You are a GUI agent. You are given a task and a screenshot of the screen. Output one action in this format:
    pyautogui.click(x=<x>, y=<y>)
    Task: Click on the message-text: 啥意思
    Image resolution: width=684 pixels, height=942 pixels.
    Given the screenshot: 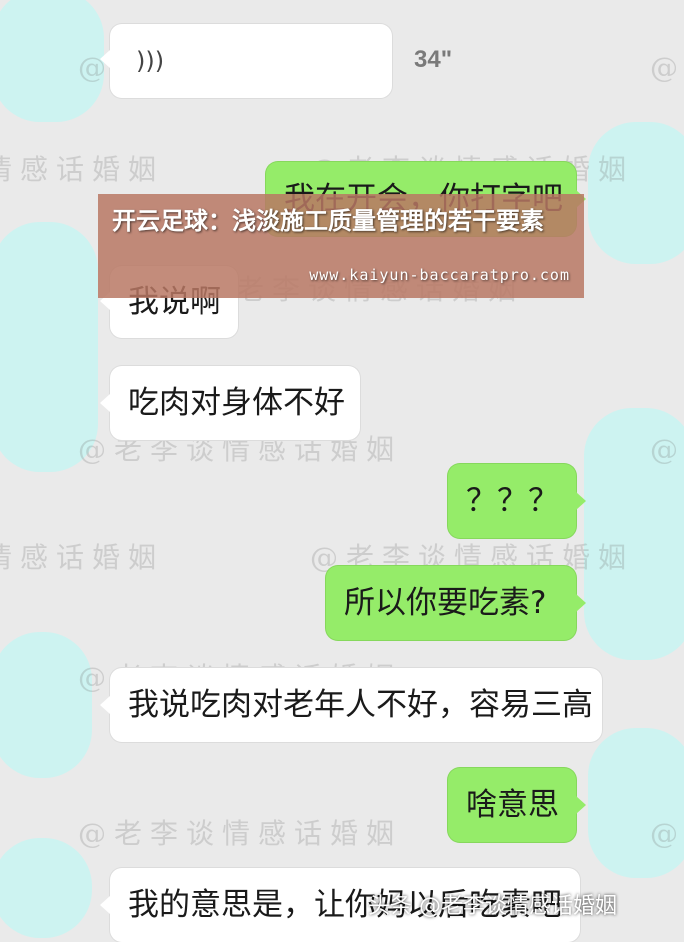 What is the action you would take?
    pyautogui.click(x=512, y=804)
    